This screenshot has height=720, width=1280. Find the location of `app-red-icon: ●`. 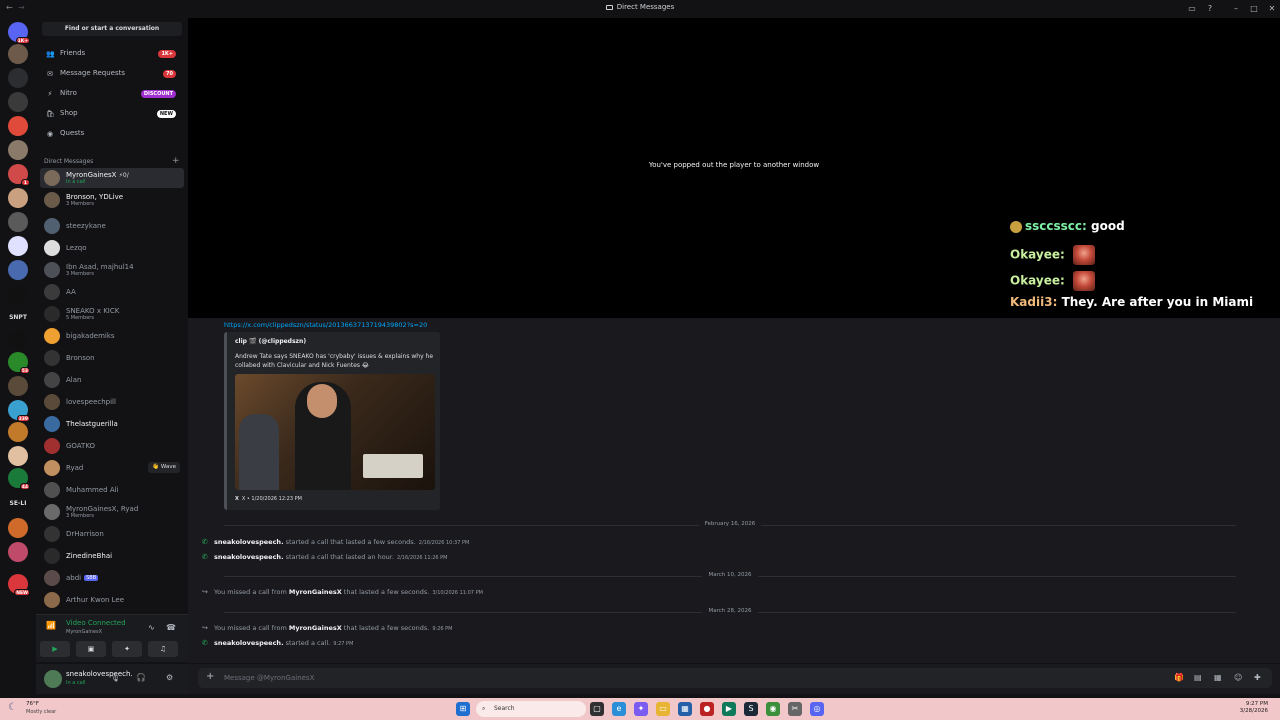

app-red-icon: ● is located at coordinates (707, 709).